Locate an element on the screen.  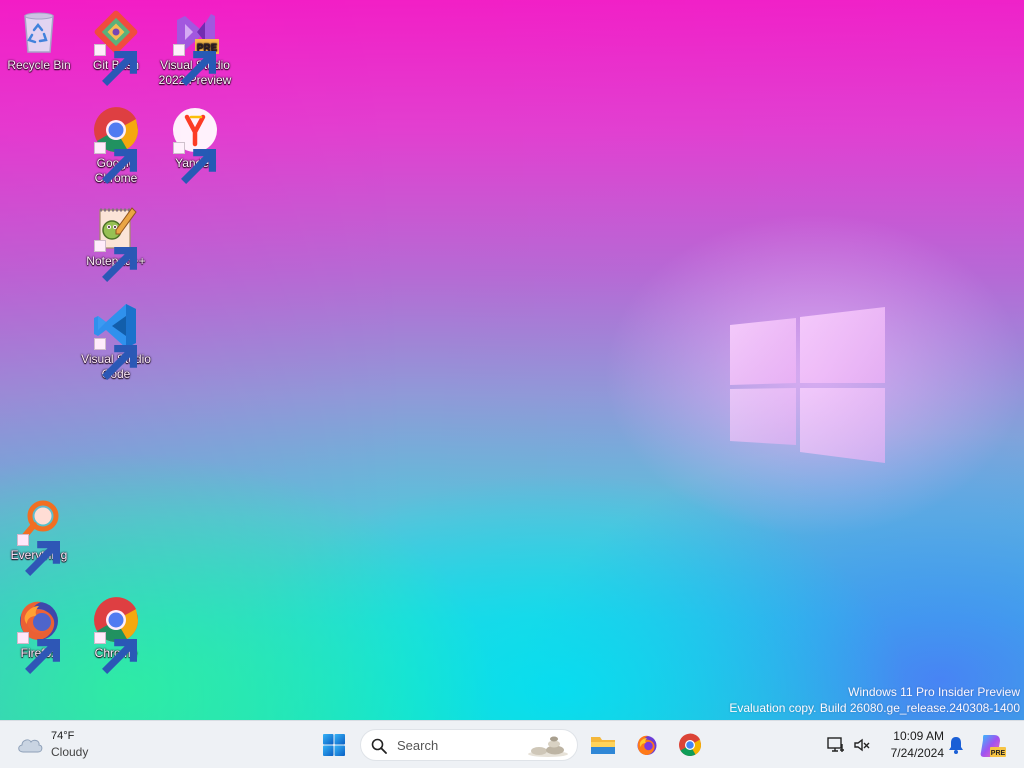
desktop-icon-chrome: Chrome is located at coordinates (116, 635).